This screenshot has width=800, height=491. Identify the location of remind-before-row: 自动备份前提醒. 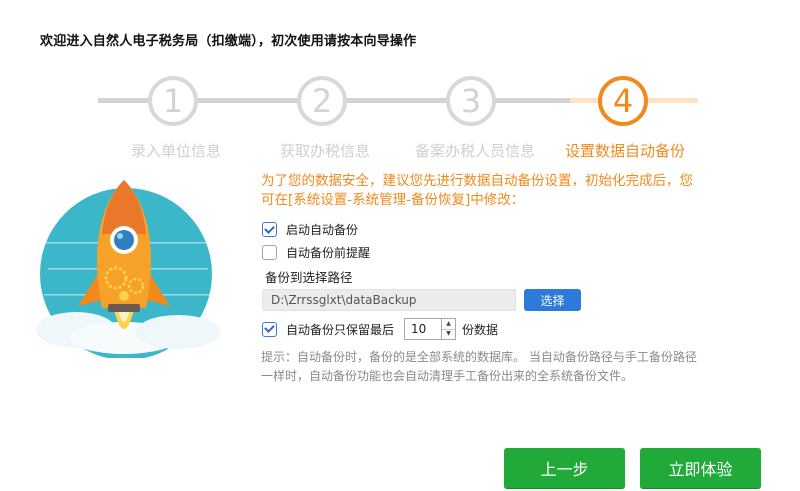
(316, 252).